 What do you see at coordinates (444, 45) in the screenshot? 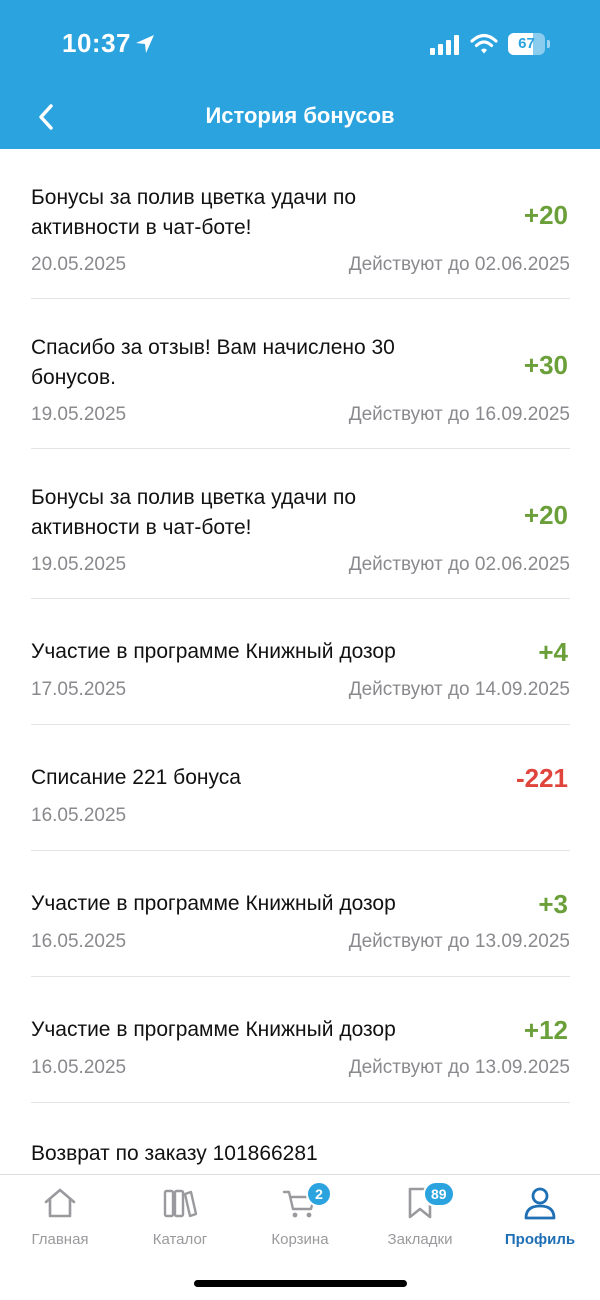
I see `cellular-signal-icon` at bounding box center [444, 45].